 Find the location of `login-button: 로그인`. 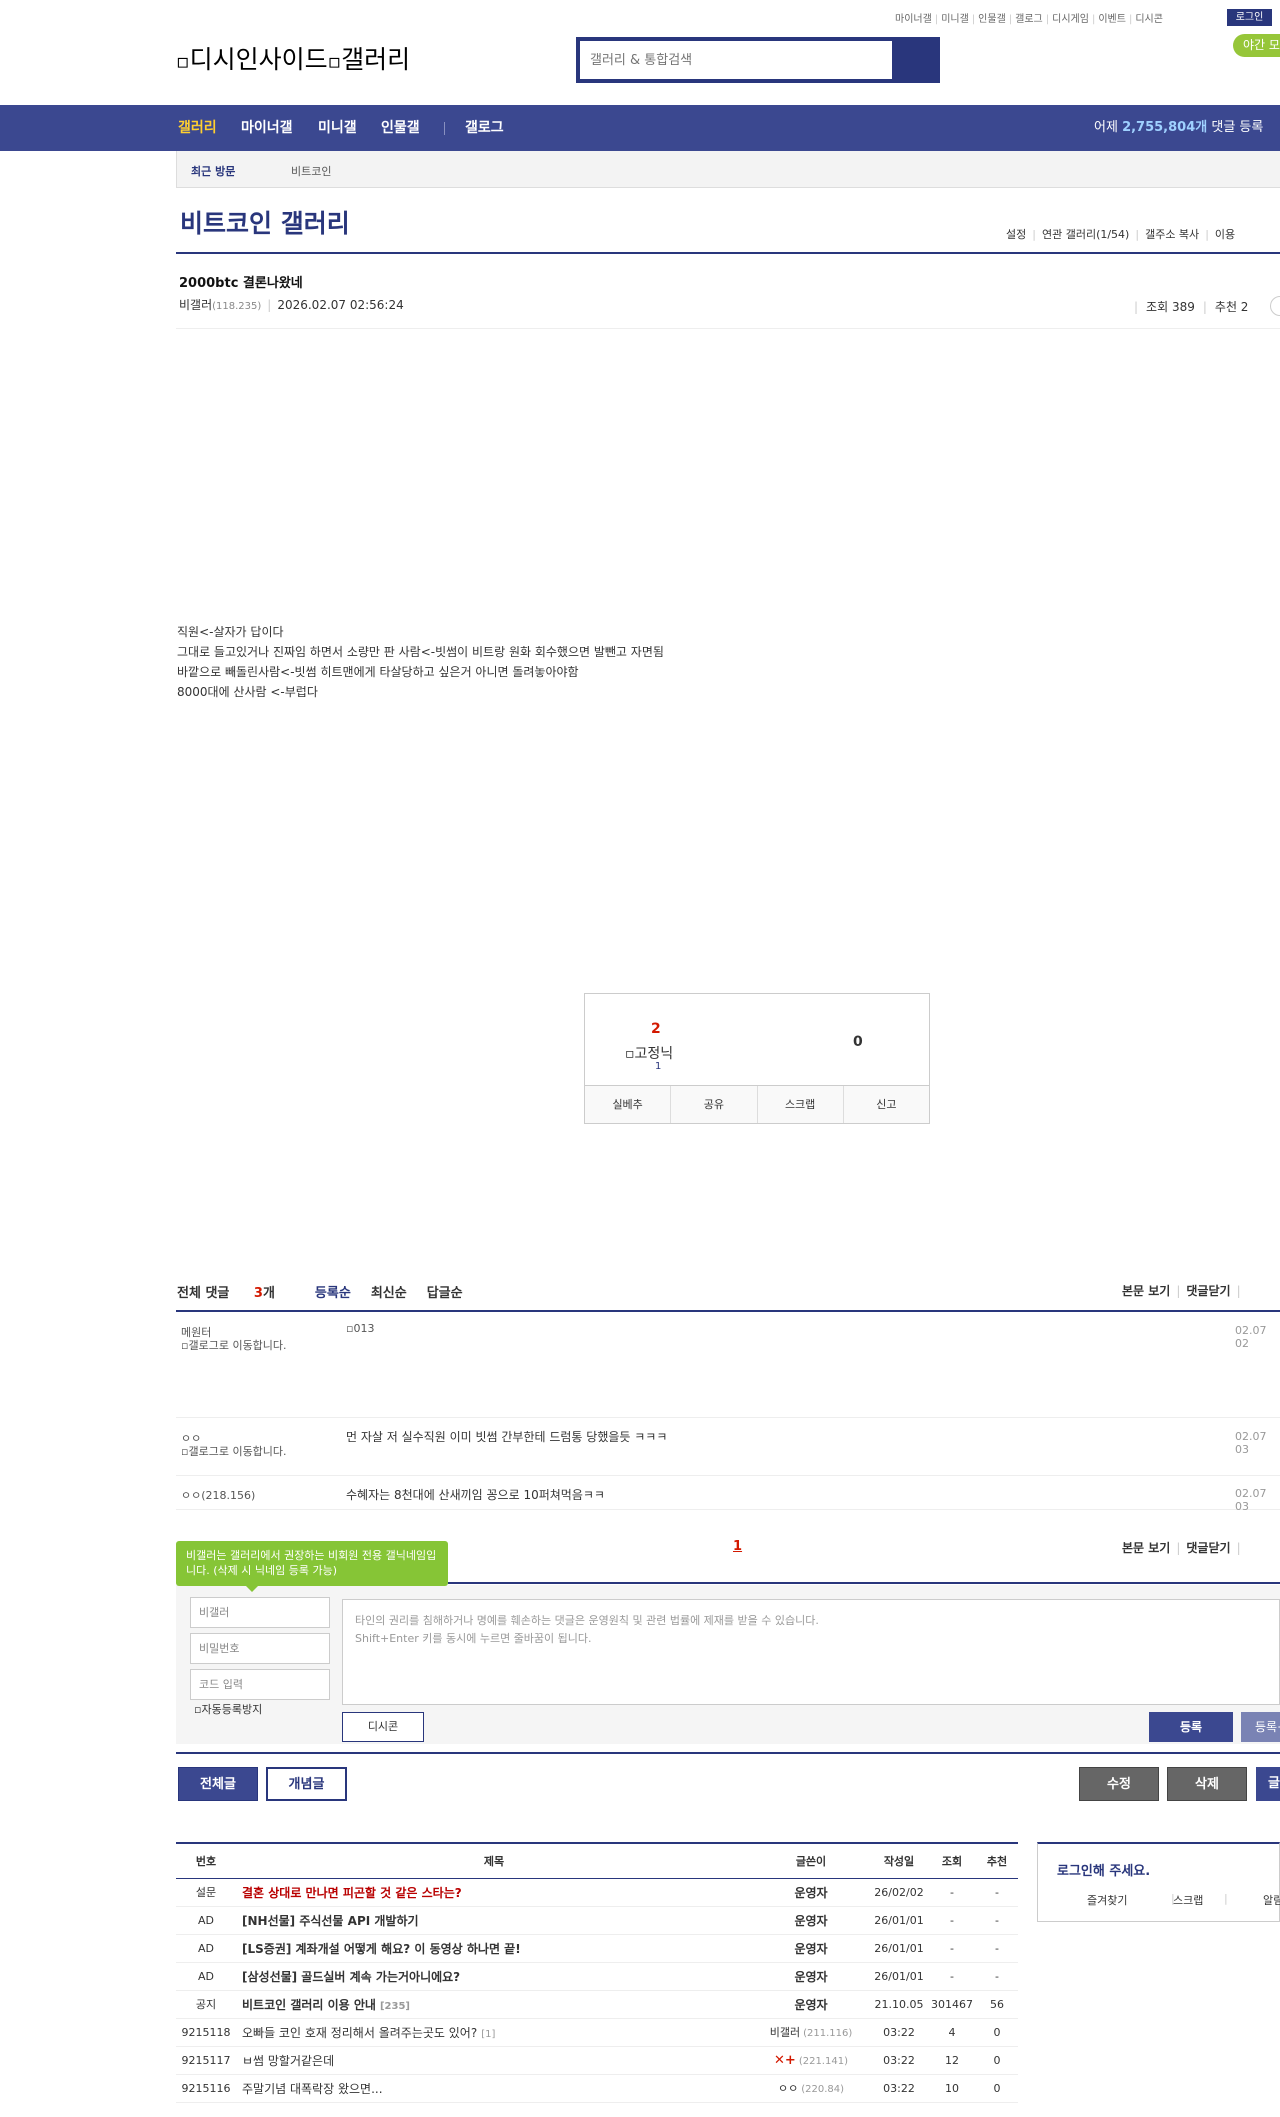

login-button: 로그인 is located at coordinates (1249, 17).